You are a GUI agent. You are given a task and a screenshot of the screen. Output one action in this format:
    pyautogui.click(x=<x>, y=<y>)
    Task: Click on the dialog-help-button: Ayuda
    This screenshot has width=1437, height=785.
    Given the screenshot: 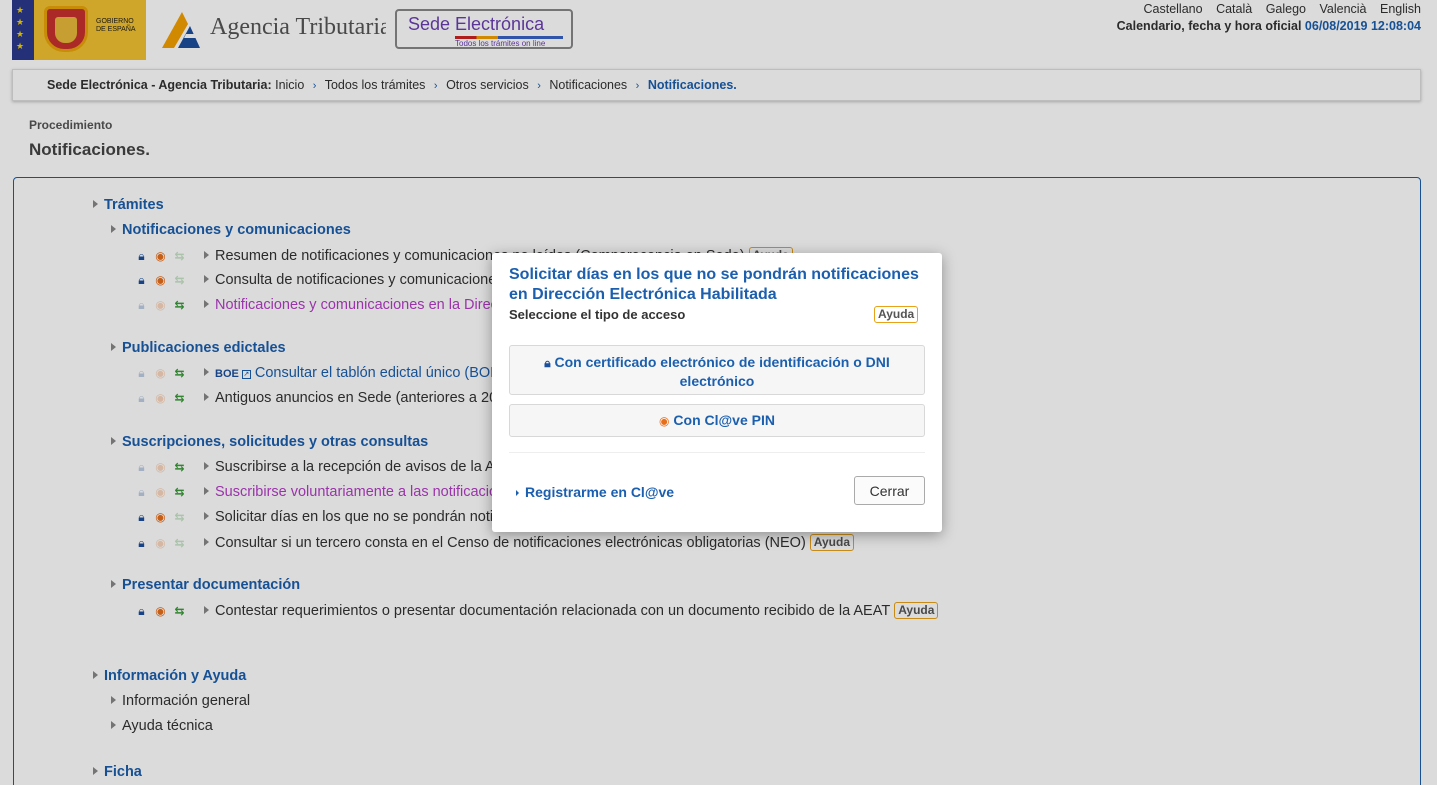 What is the action you would take?
    pyautogui.click(x=896, y=314)
    